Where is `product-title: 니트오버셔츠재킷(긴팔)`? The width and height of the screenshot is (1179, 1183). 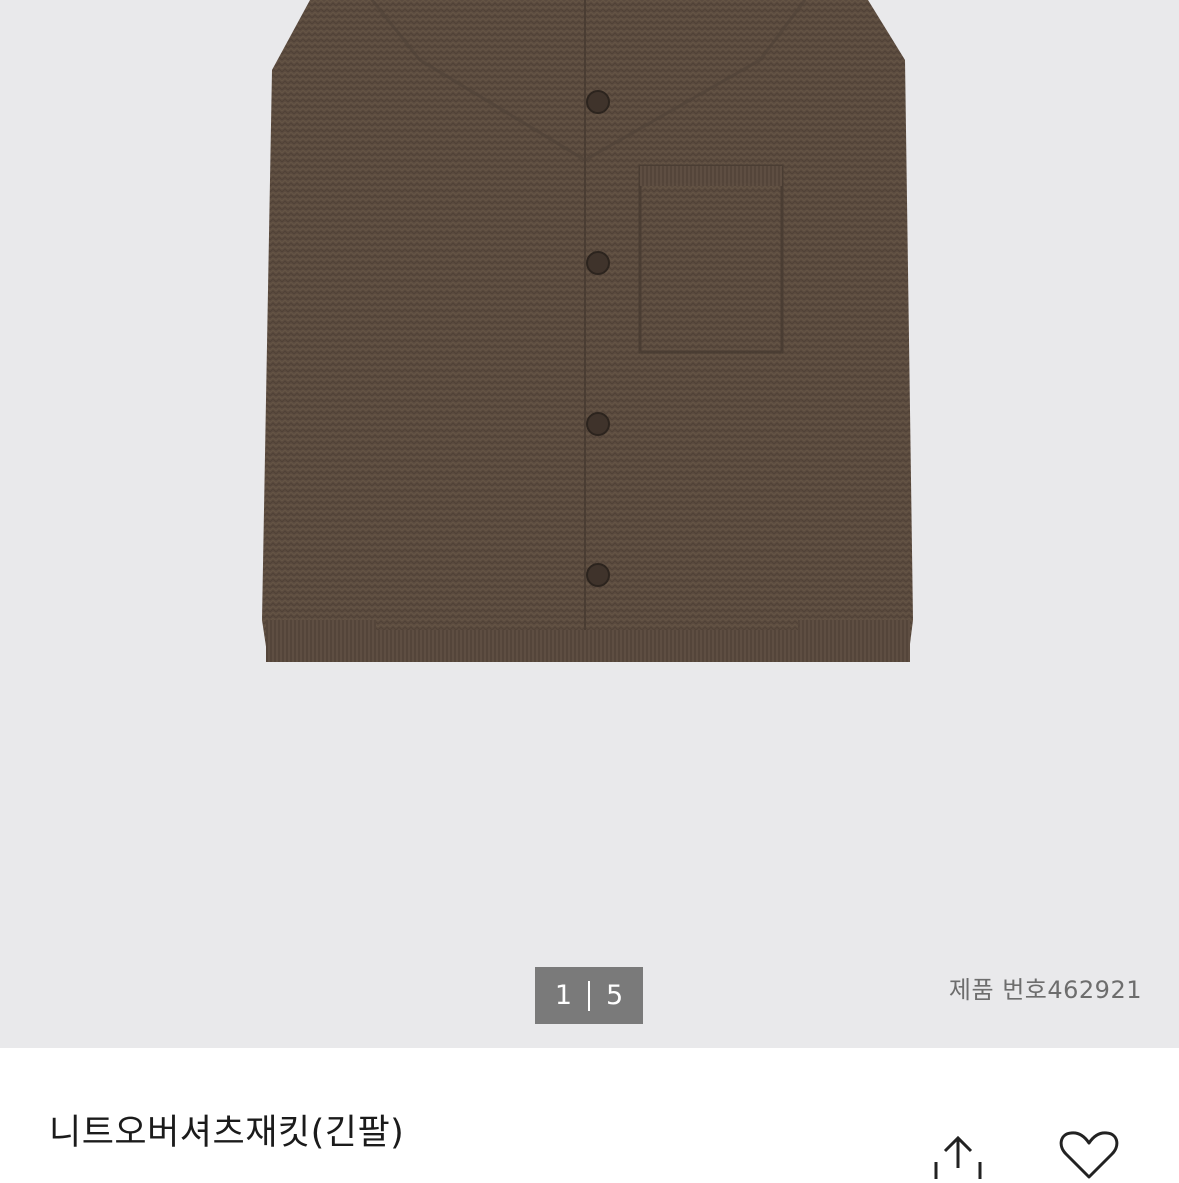
product-title: 니트오버셔츠재킷(긴팔) is located at coordinates (227, 1133).